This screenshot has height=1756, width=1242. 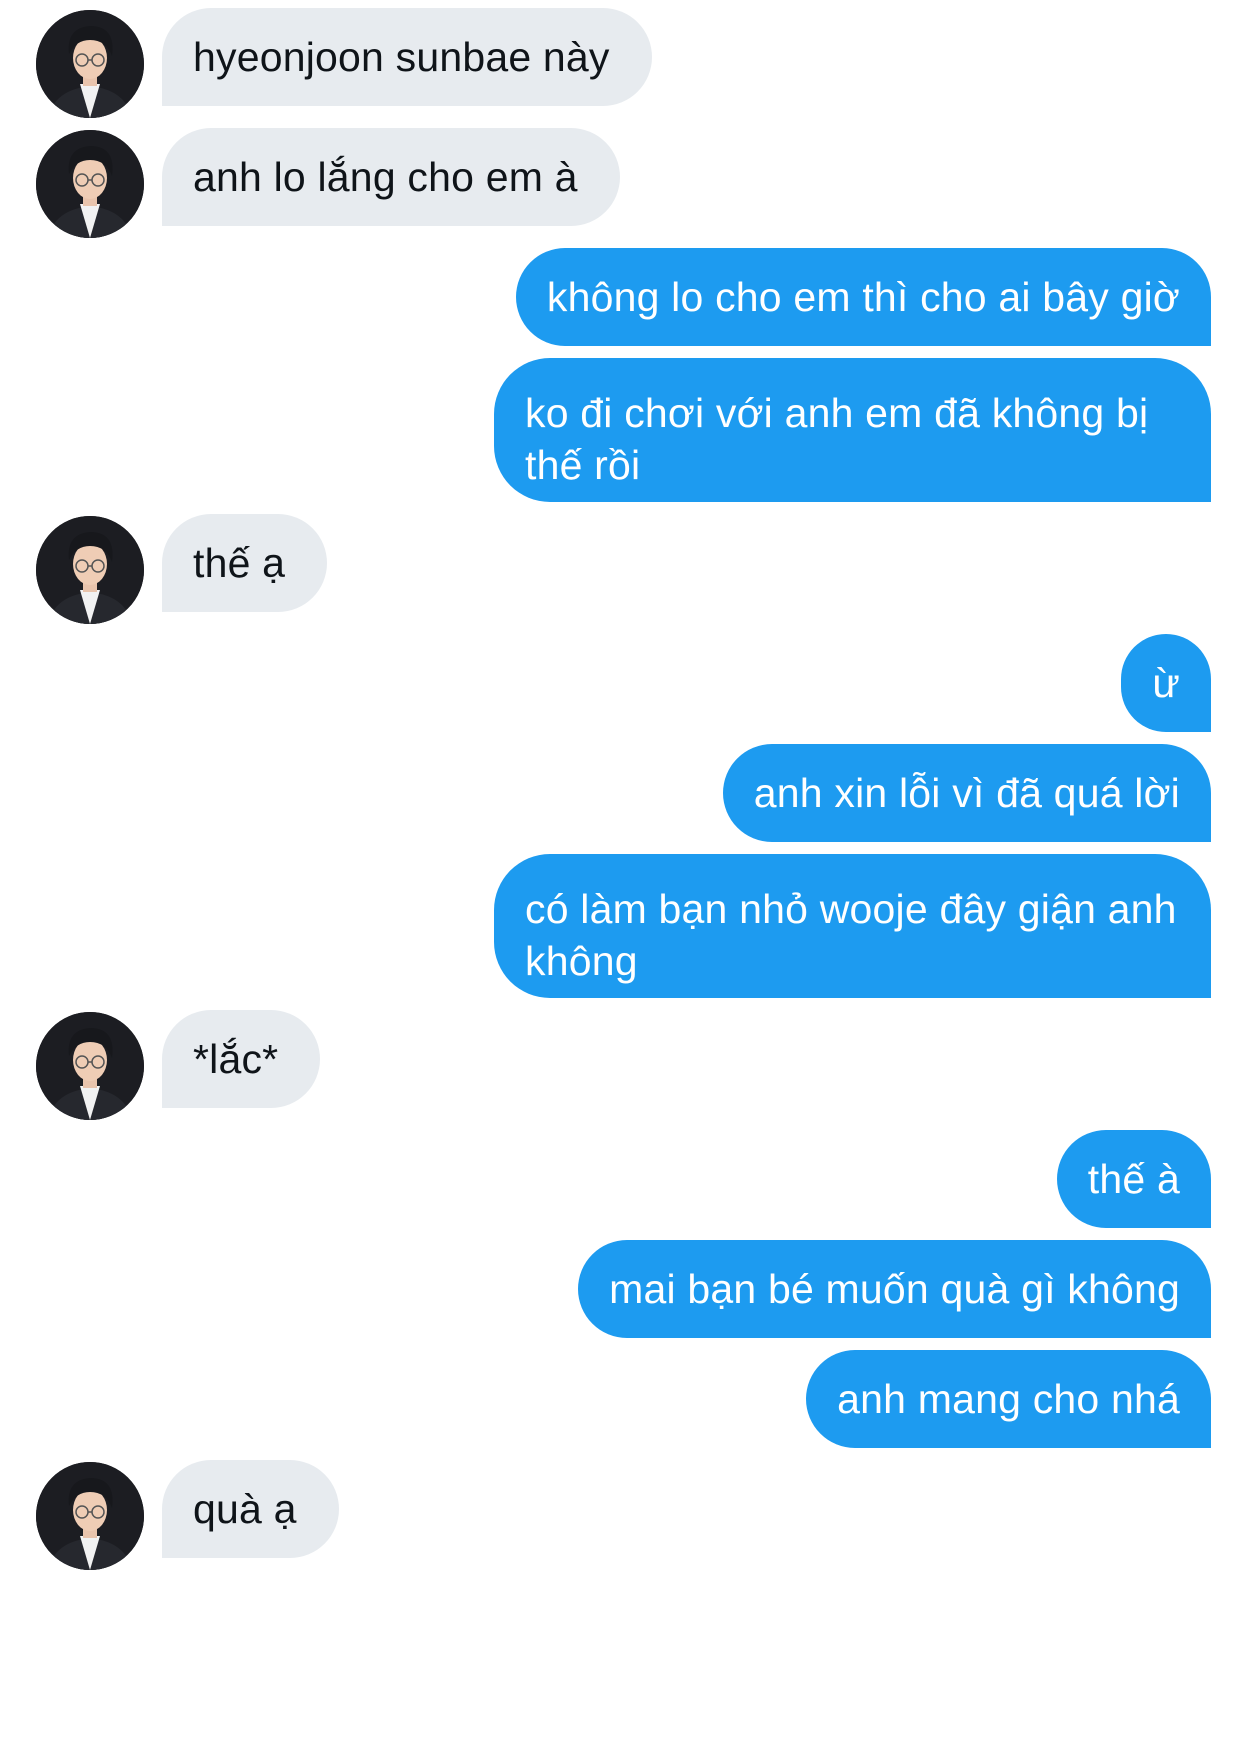 I want to click on message-bubble-outgoing: thế à, so click(x=1133, y=1179).